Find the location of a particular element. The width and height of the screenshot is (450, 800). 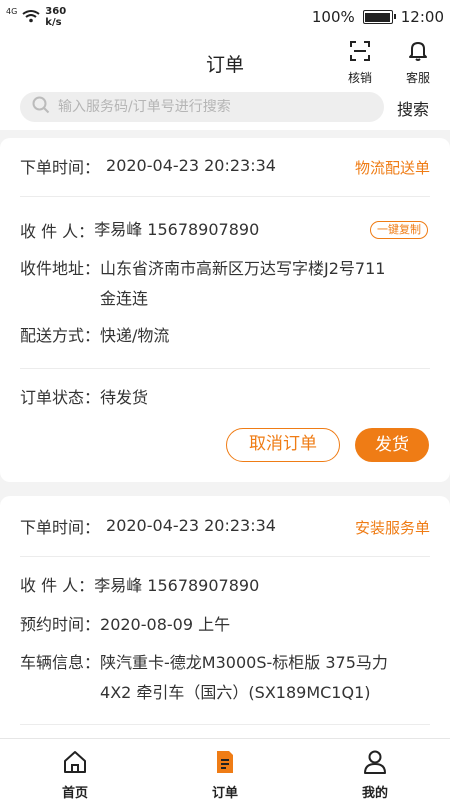

status-label: 订单状态： is located at coordinates (60, 397).